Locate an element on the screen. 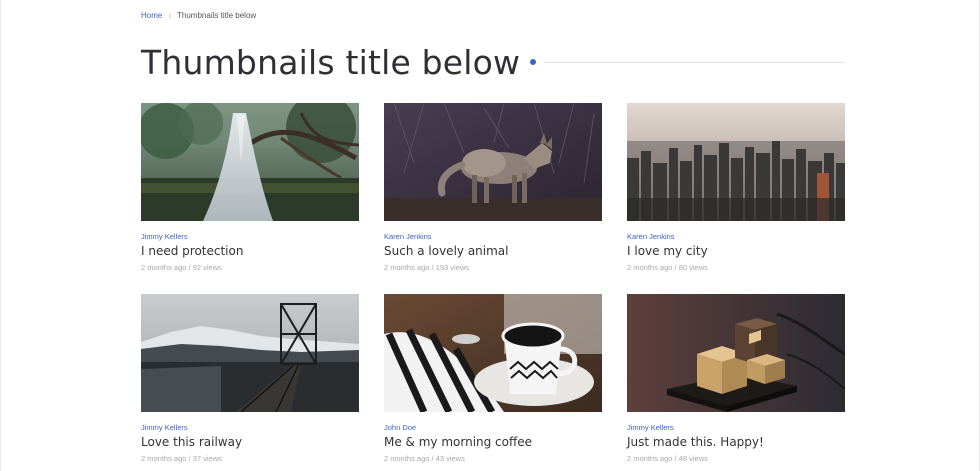 This screenshot has width=980, height=471. page-title: Thumbnails title below is located at coordinates (331, 62).